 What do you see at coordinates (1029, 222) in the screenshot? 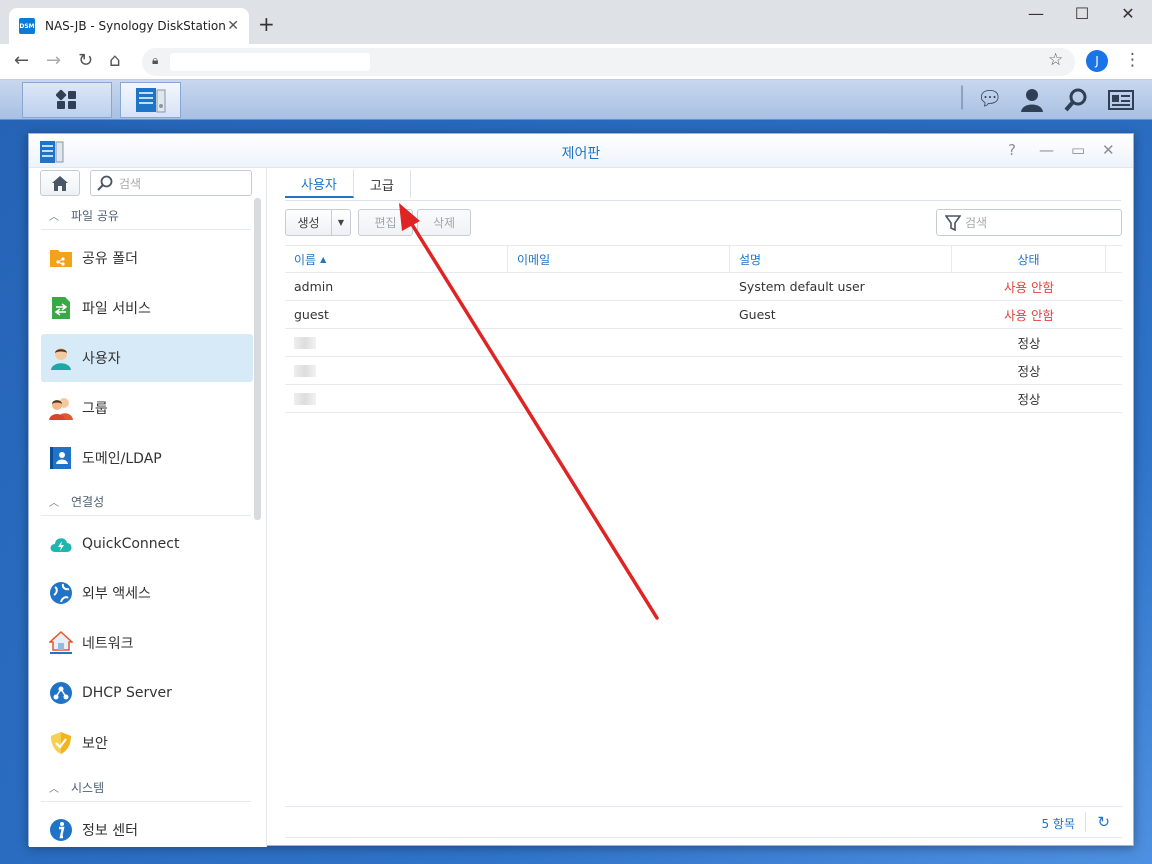
I see `user-search-input: 검색` at bounding box center [1029, 222].